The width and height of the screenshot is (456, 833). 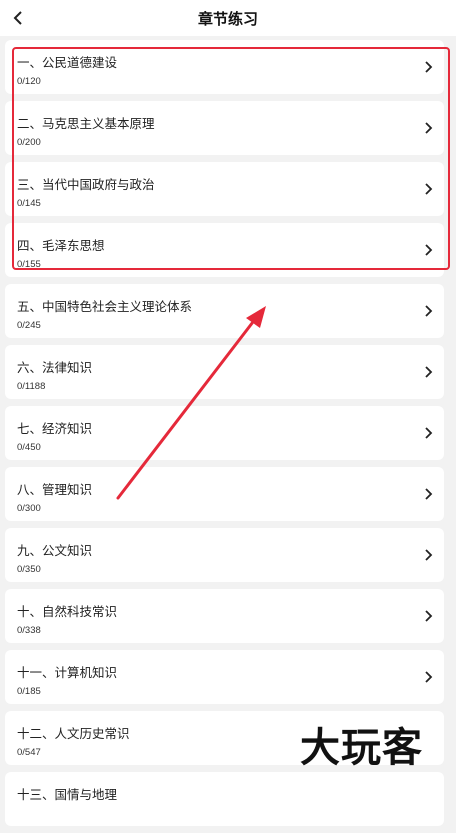 I want to click on chapter-name: 九、公文知识, so click(x=55, y=550).